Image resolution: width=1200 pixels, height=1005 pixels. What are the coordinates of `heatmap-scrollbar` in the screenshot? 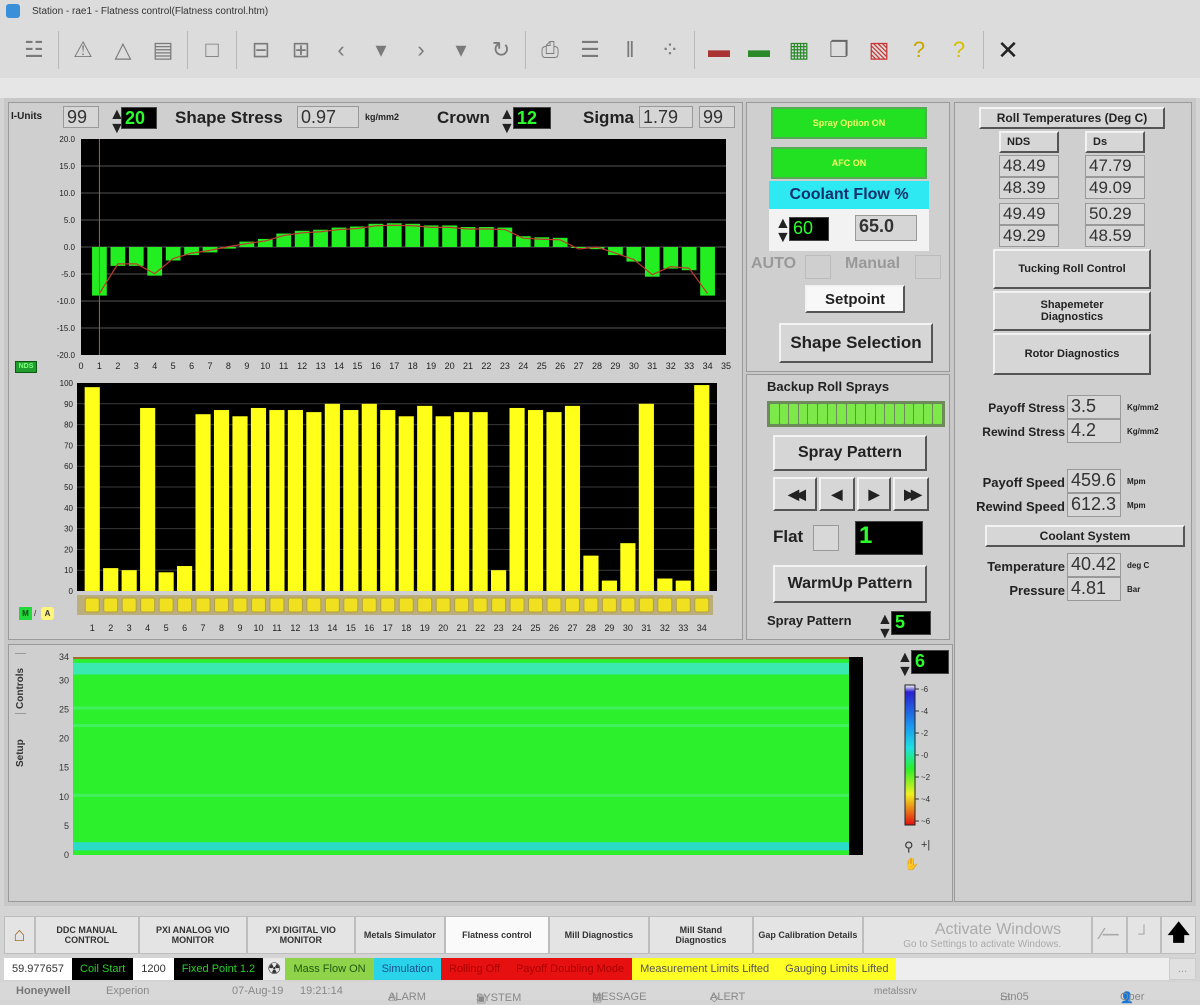 It's located at (856, 756).